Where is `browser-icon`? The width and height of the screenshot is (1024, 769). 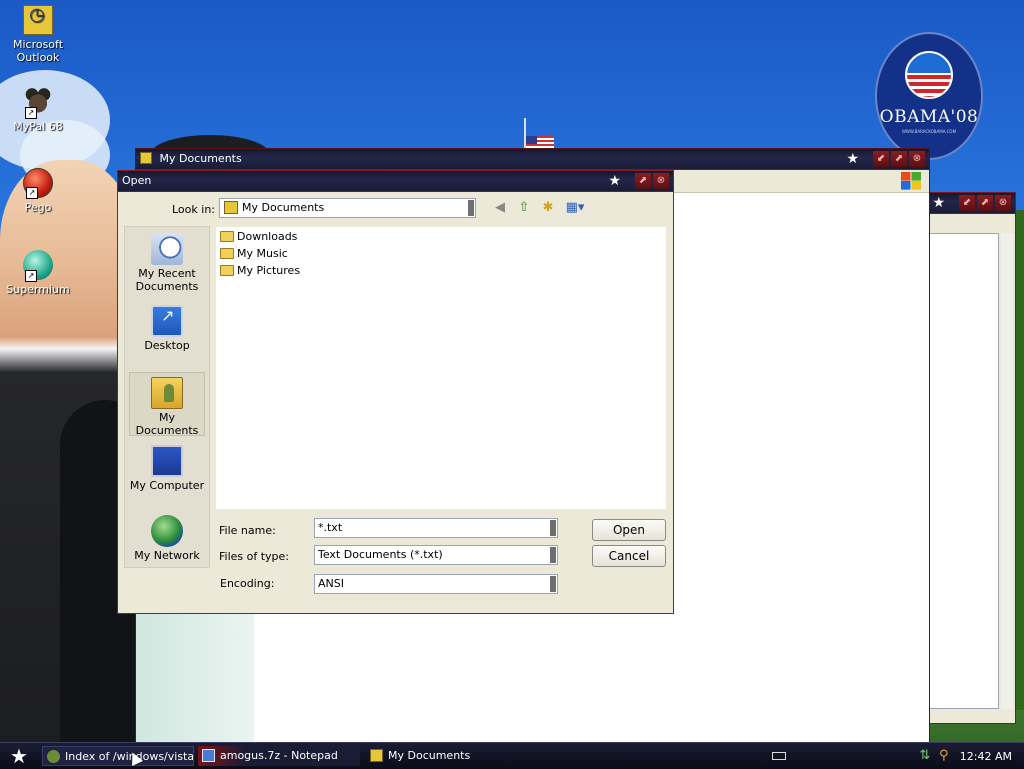 browser-icon is located at coordinates (53, 756).